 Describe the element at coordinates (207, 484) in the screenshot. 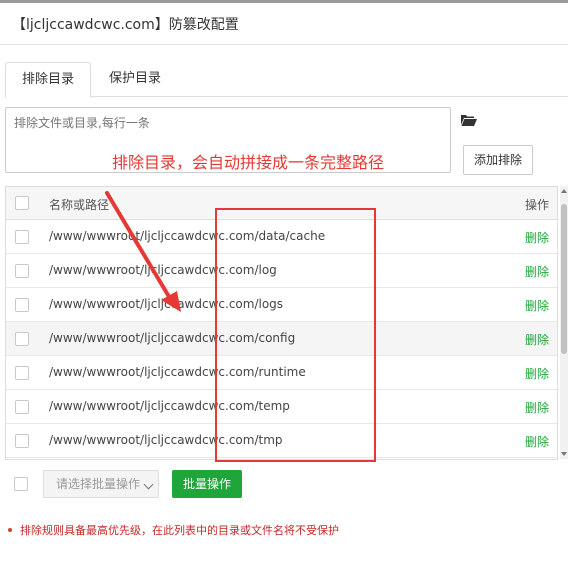

I see `batch-apply-button: 批量操作` at that location.